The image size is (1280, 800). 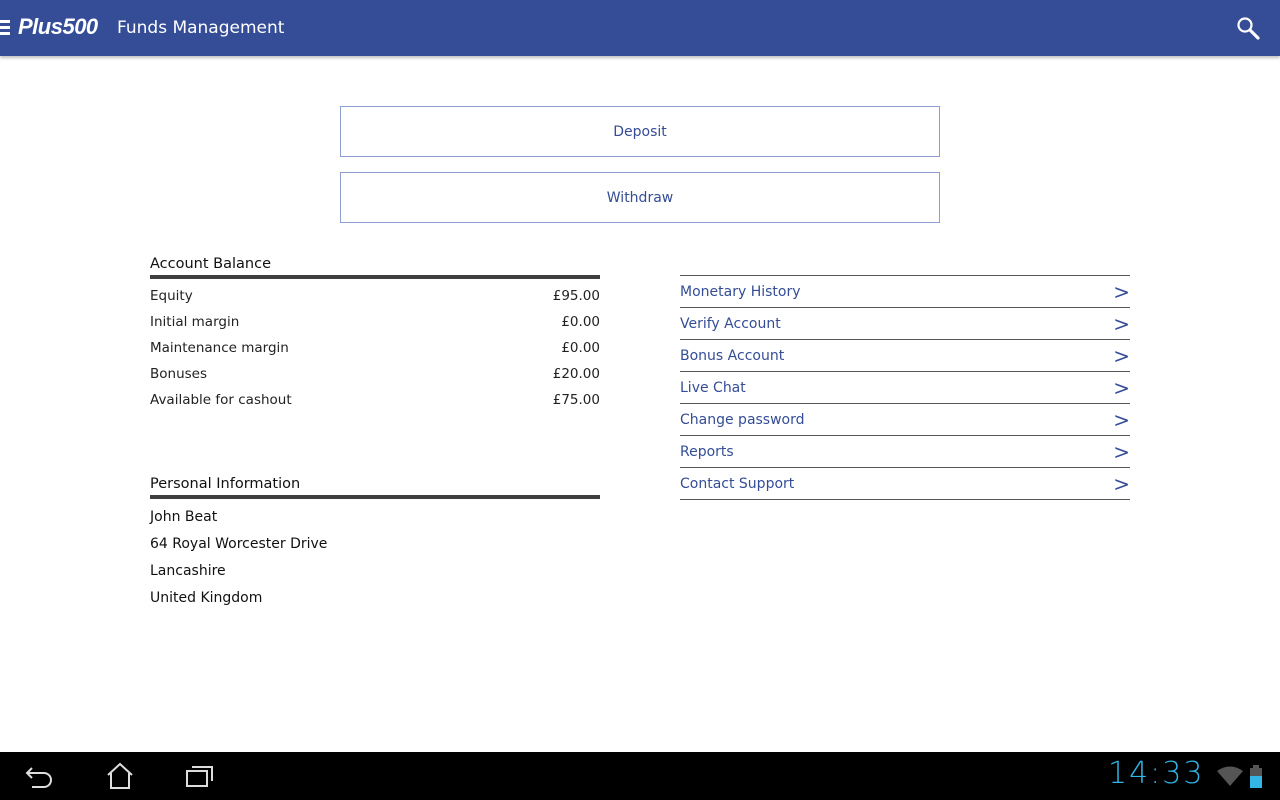 What do you see at coordinates (707, 451) in the screenshot?
I see `link-label: Reports` at bounding box center [707, 451].